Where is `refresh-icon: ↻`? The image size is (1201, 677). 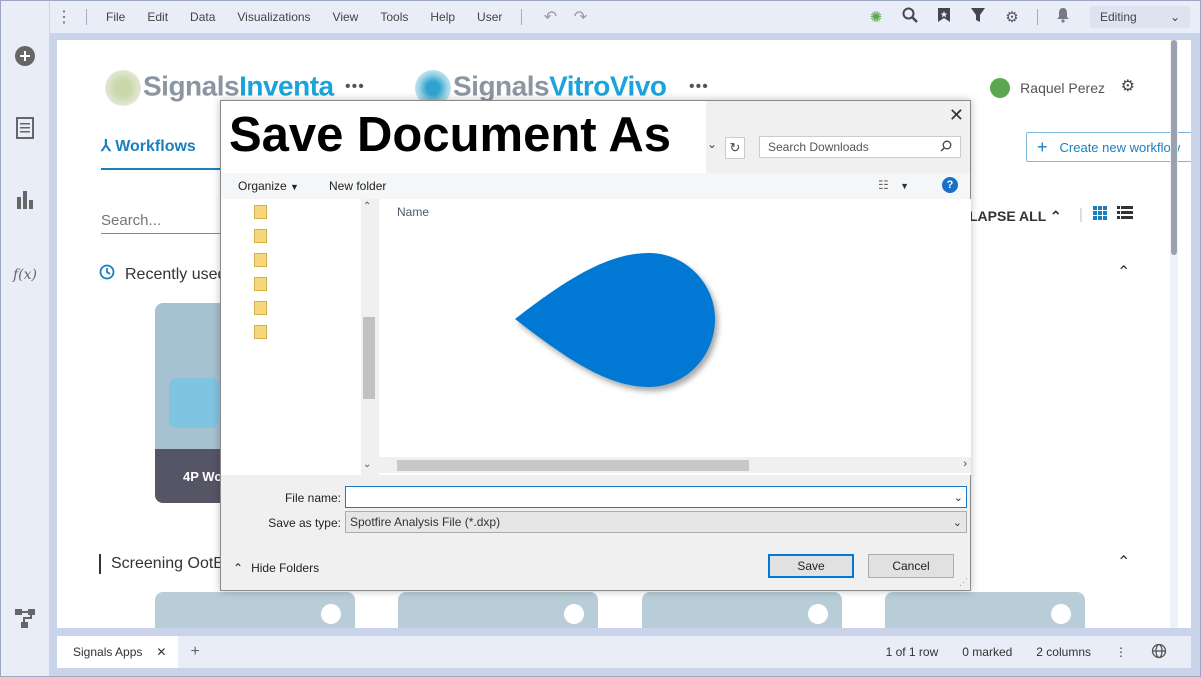
refresh-icon: ↻ is located at coordinates (735, 148).